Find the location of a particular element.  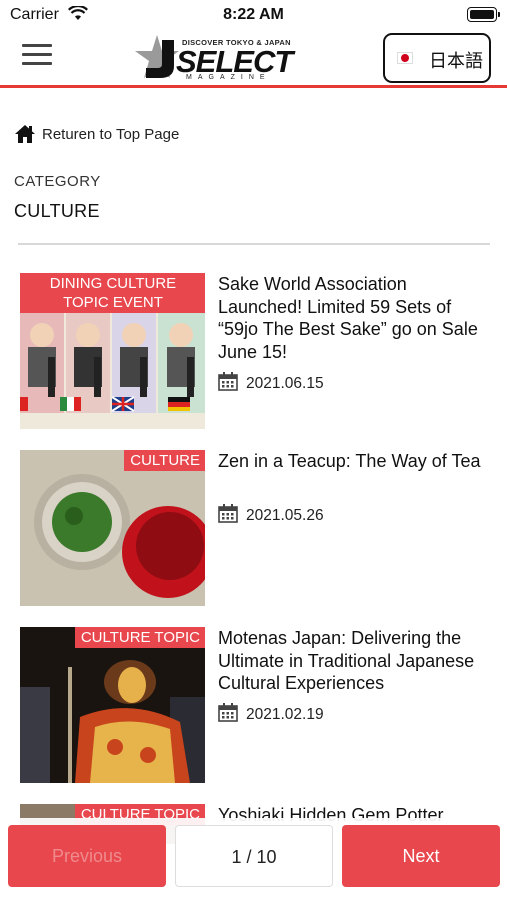

tag-line: DINING CULTURE is located at coordinates (113, 283).